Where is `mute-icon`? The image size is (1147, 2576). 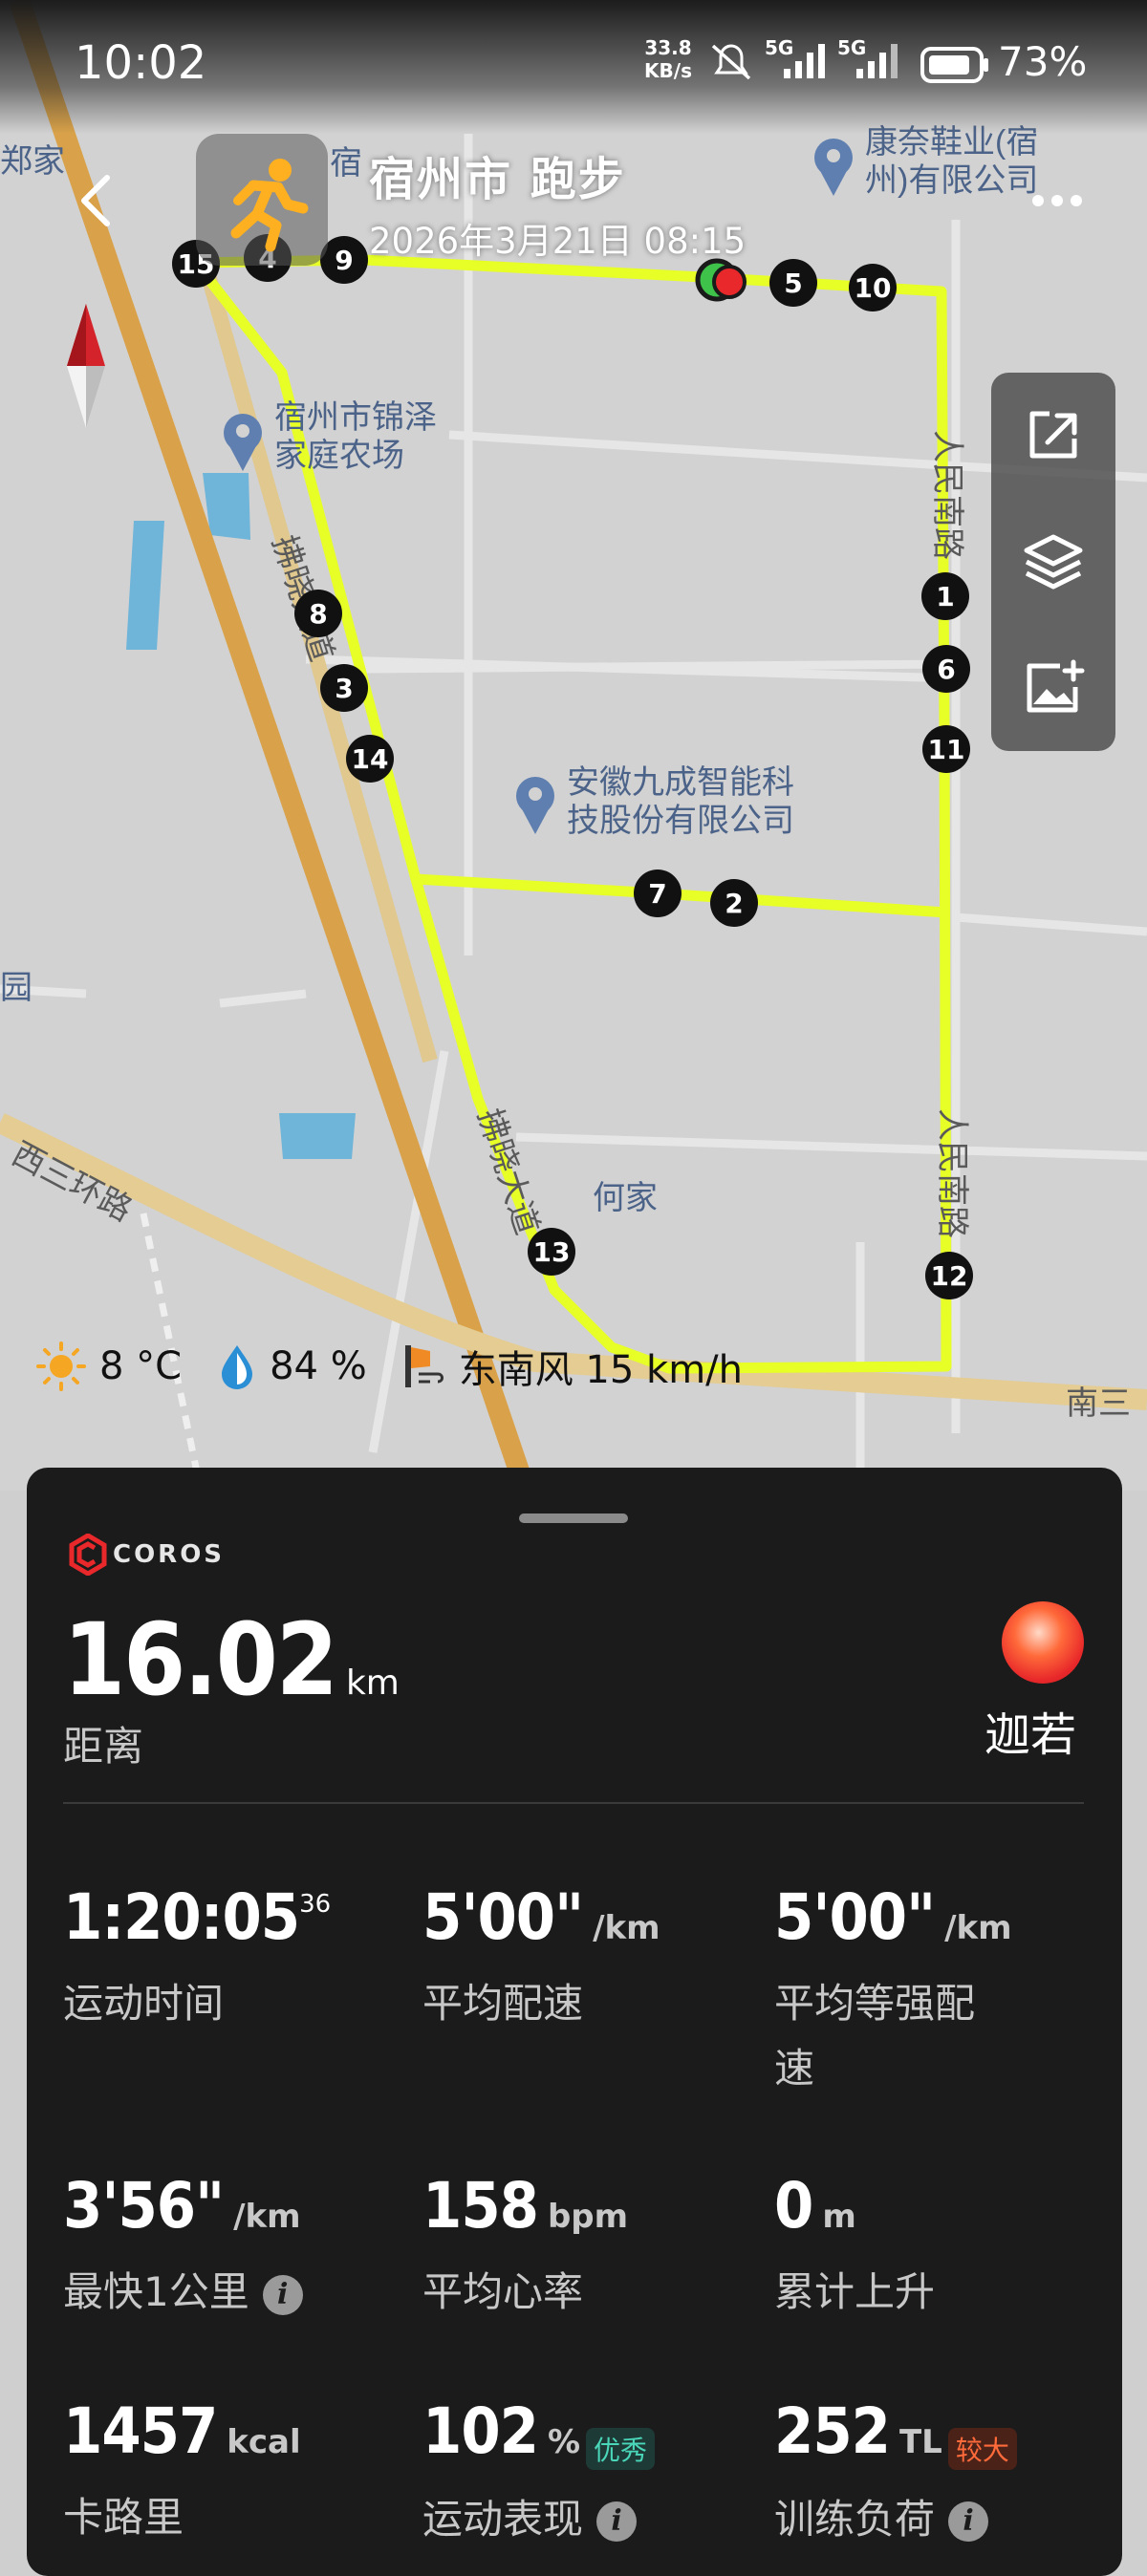
mute-icon is located at coordinates (731, 62).